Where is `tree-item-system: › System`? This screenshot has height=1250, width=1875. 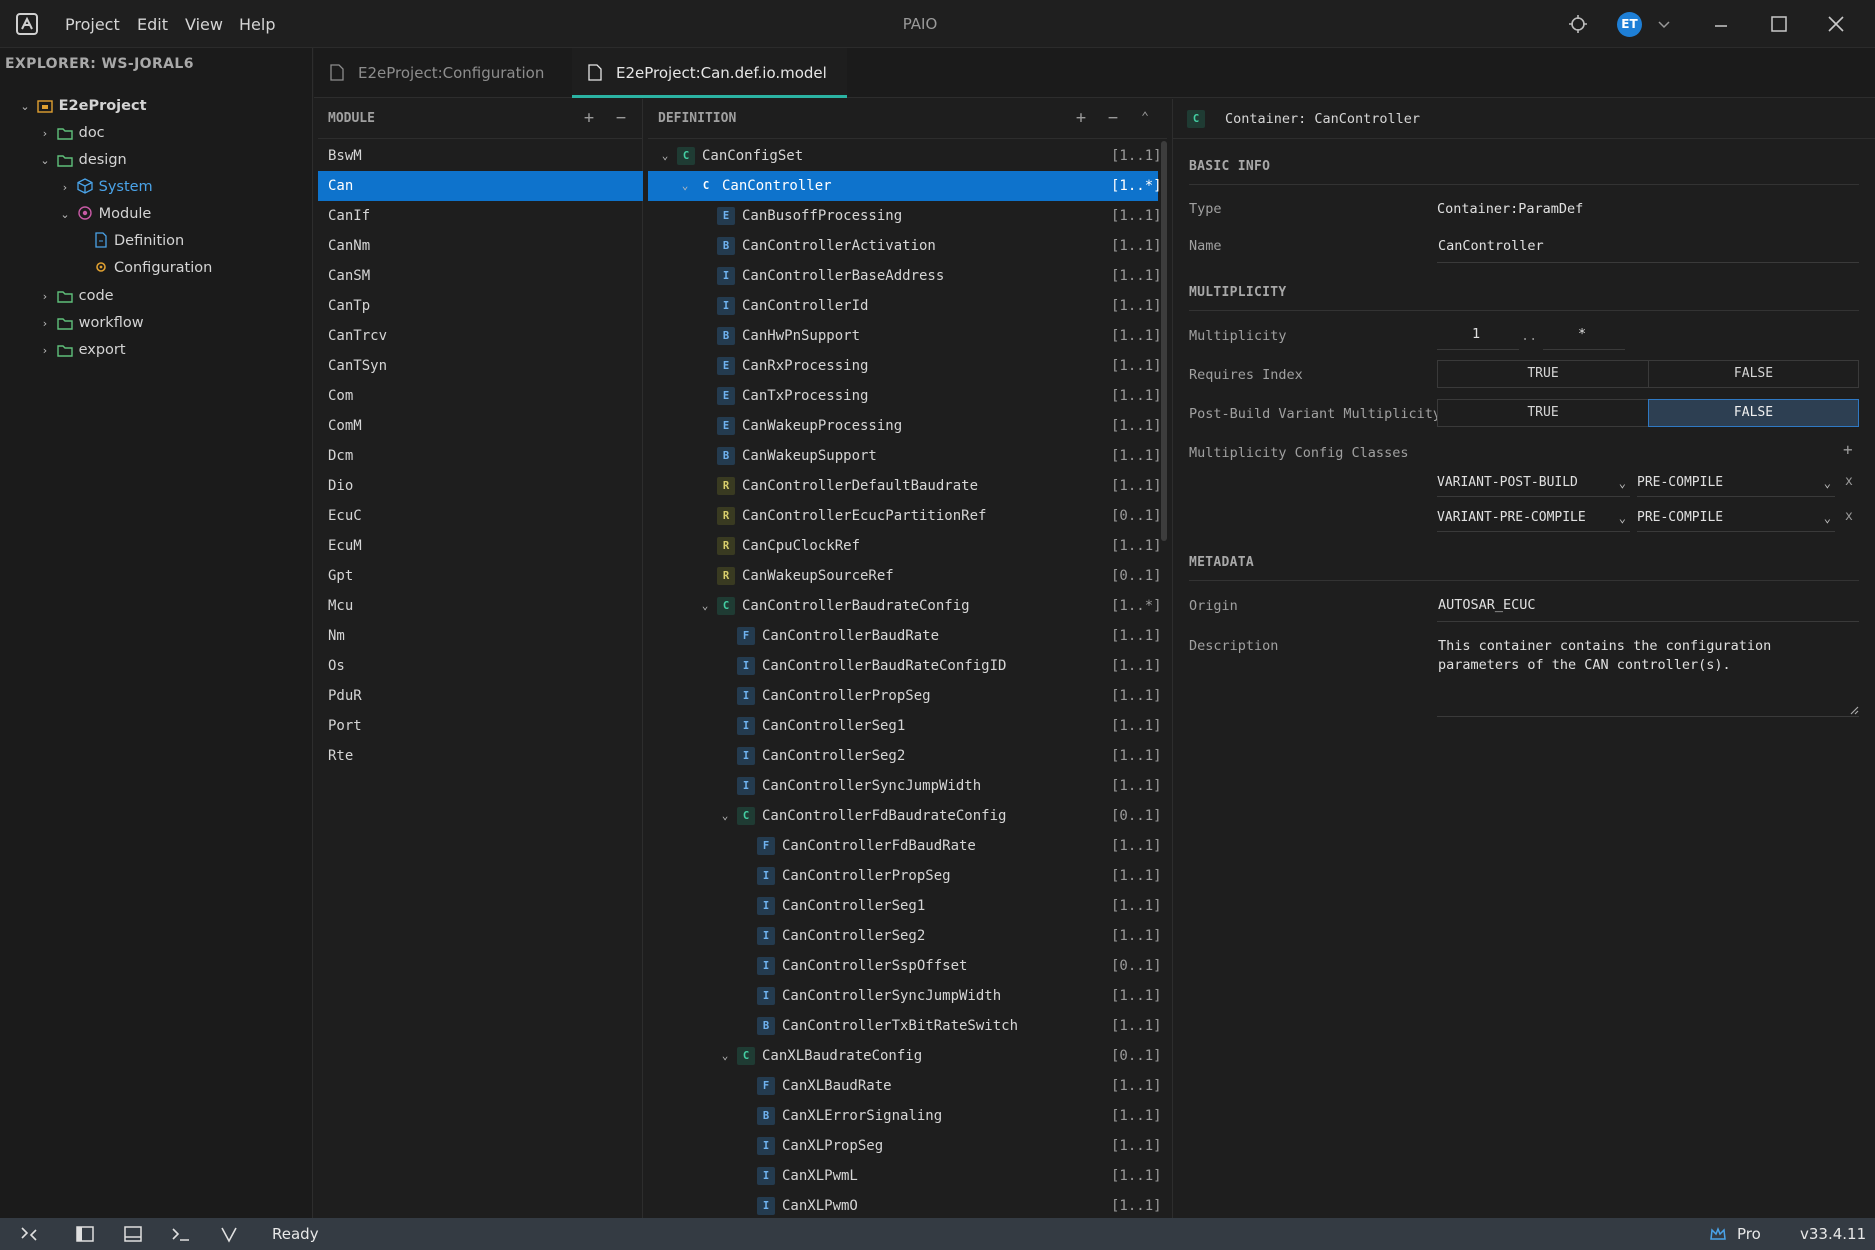 tree-item-system: › System is located at coordinates (105, 187).